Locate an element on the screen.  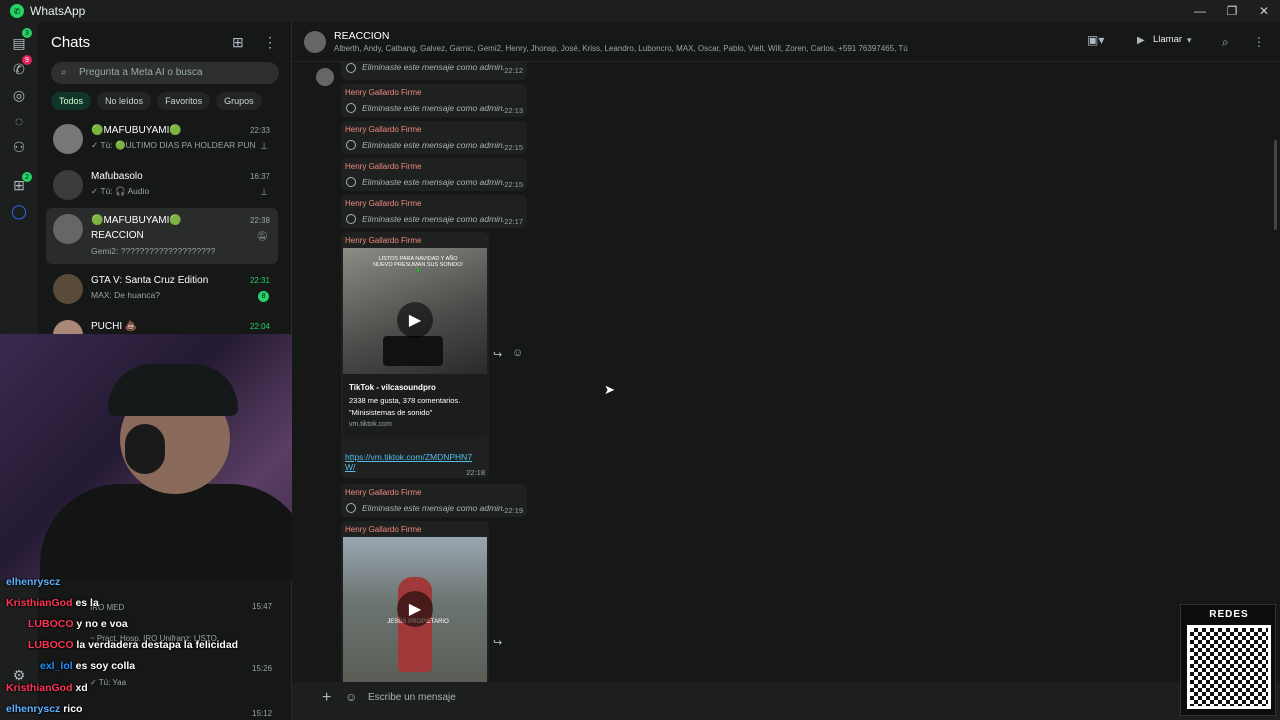
chat-preview: ✓ Tú: 🎧 Audio is located at coordinates (120, 191).